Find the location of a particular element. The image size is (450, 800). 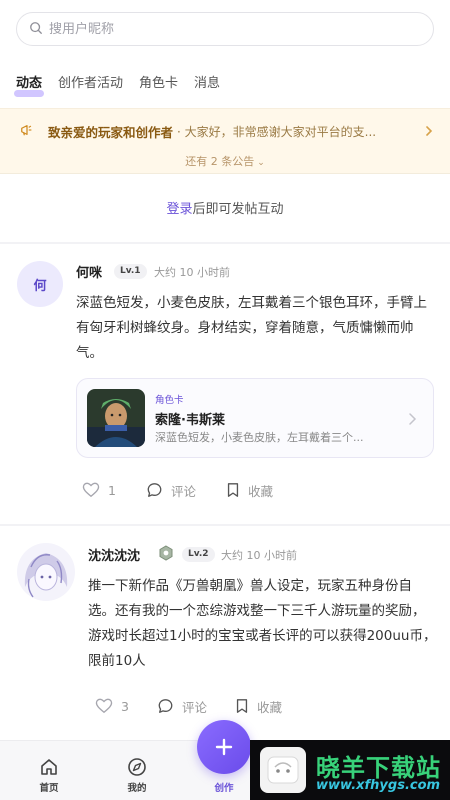

tab-feed: 动态 is located at coordinates (29, 85).